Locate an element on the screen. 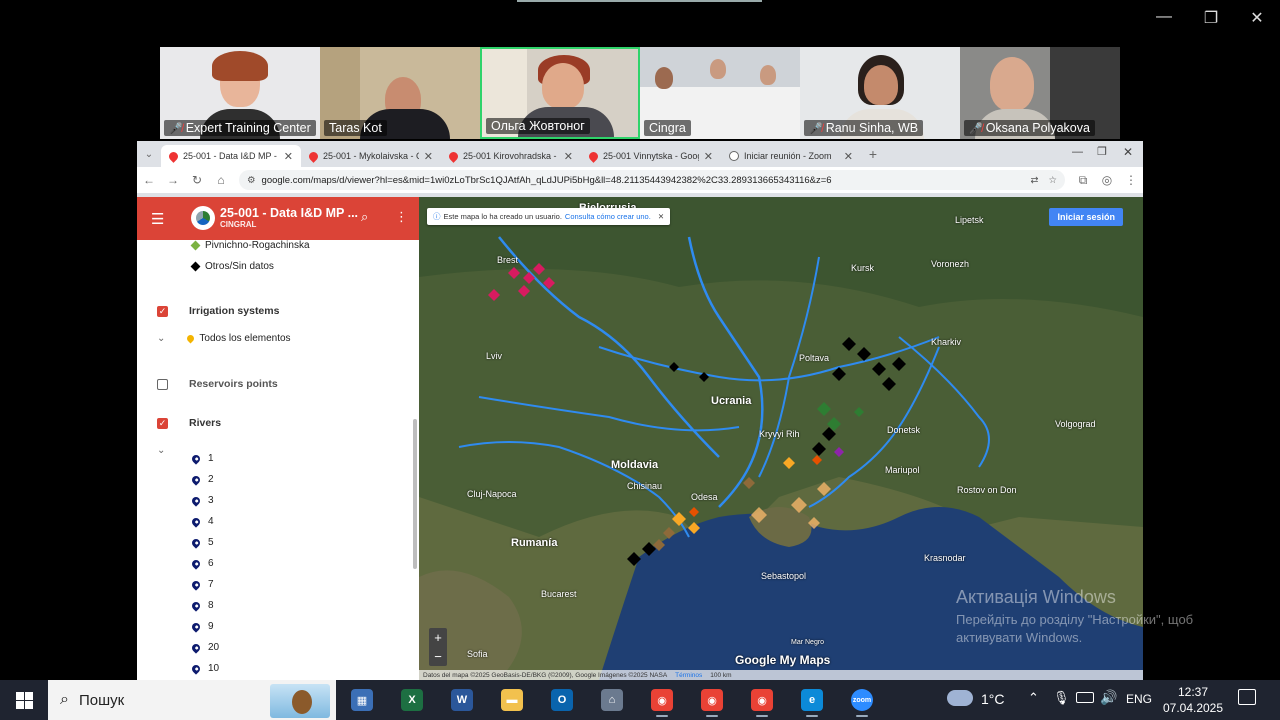 The height and width of the screenshot is (720, 1280). close-notice-icon: ✕ is located at coordinates (661, 216).